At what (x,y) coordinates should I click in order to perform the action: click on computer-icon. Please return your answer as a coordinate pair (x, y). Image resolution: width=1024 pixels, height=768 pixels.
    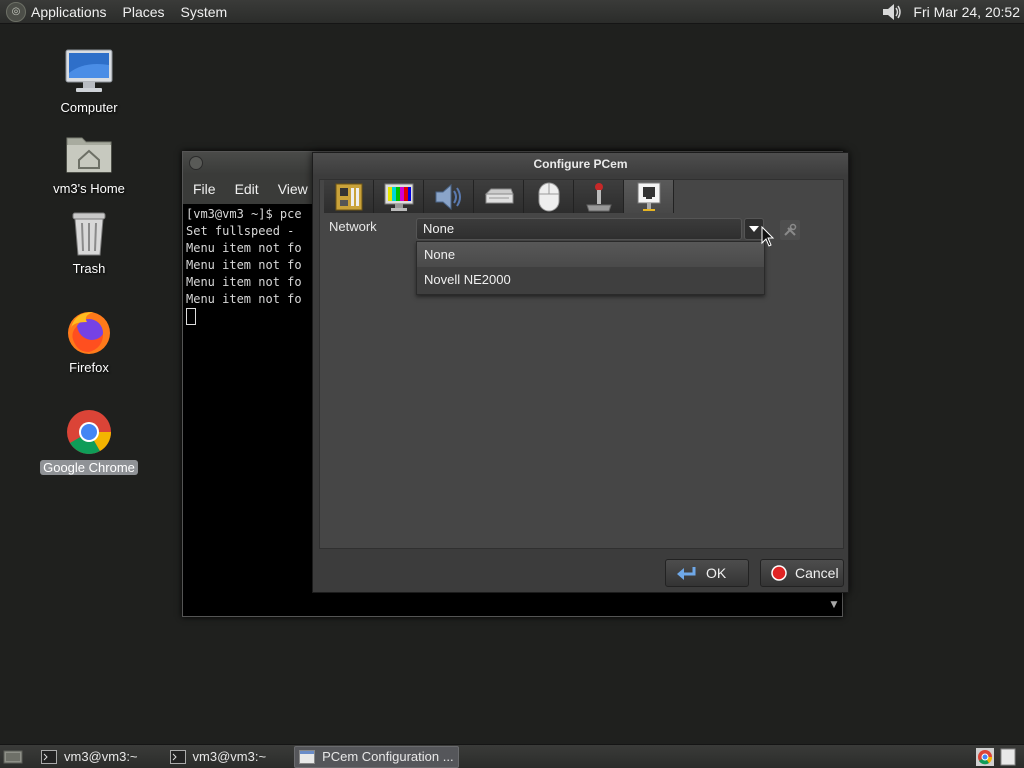
    Looking at the image, I should click on (89, 72).